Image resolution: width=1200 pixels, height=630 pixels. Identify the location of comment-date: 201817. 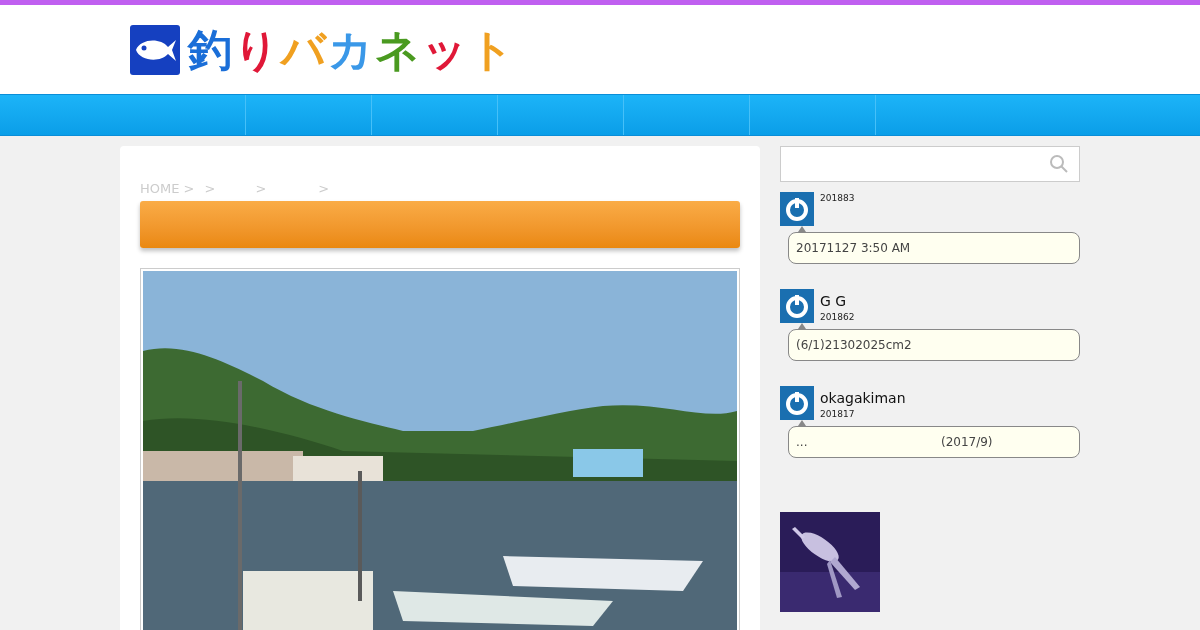
(838, 414).